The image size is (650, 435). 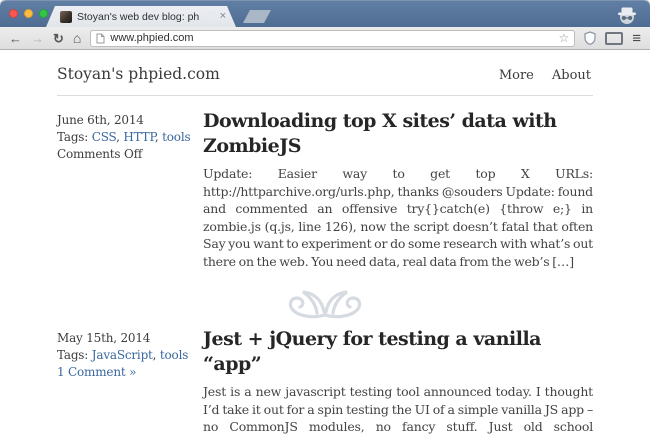 I want to click on window-controls, so click(x=28, y=13).